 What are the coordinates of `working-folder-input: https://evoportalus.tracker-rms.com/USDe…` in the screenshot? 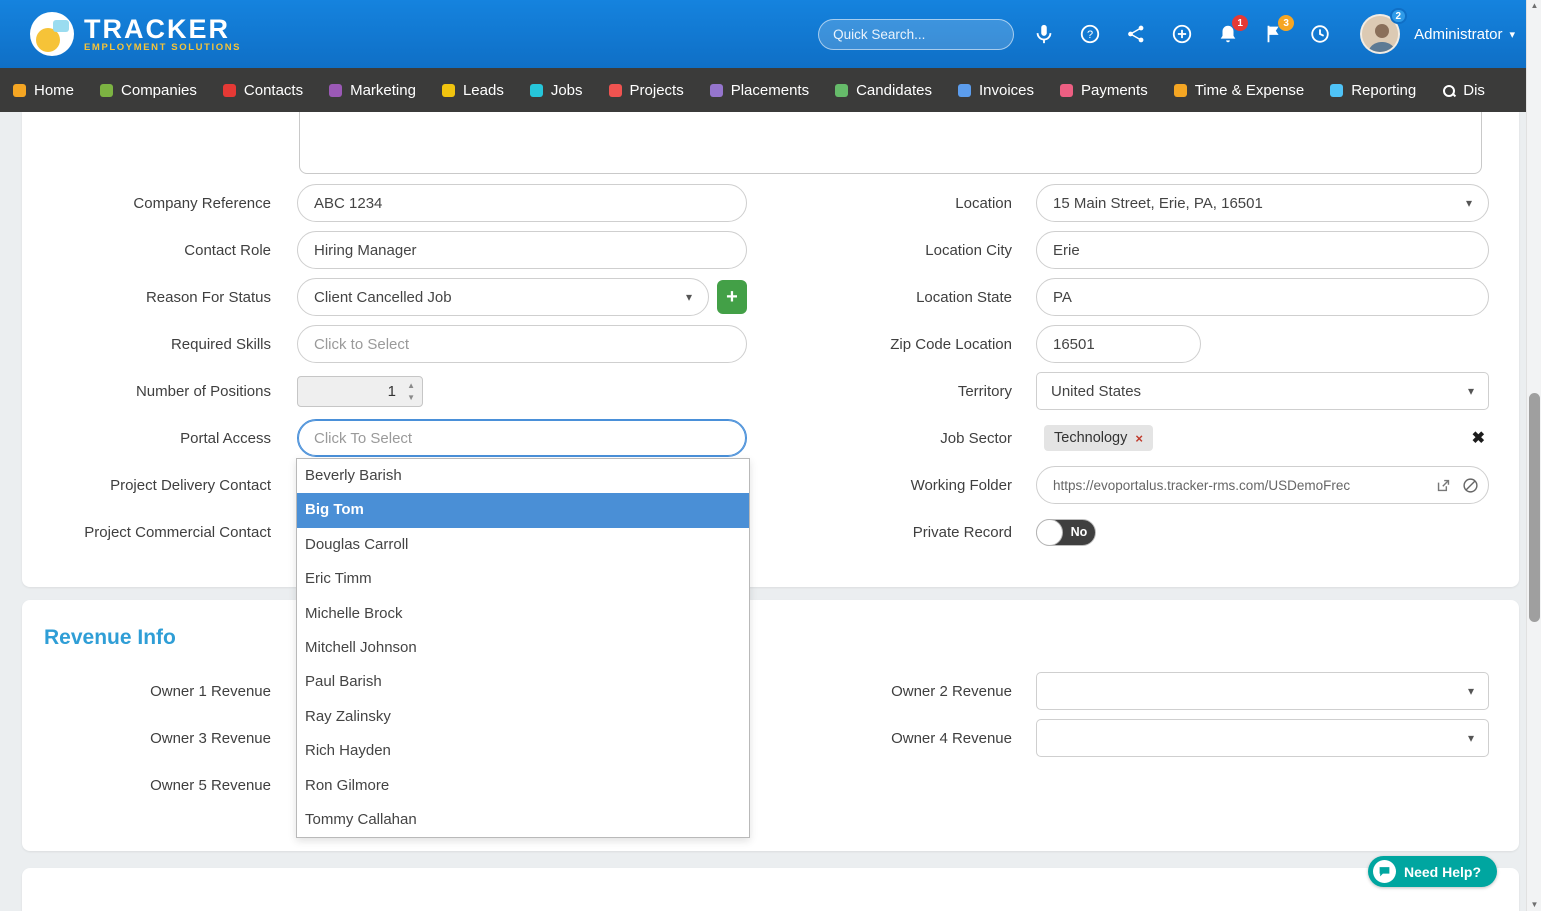 It's located at (1262, 485).